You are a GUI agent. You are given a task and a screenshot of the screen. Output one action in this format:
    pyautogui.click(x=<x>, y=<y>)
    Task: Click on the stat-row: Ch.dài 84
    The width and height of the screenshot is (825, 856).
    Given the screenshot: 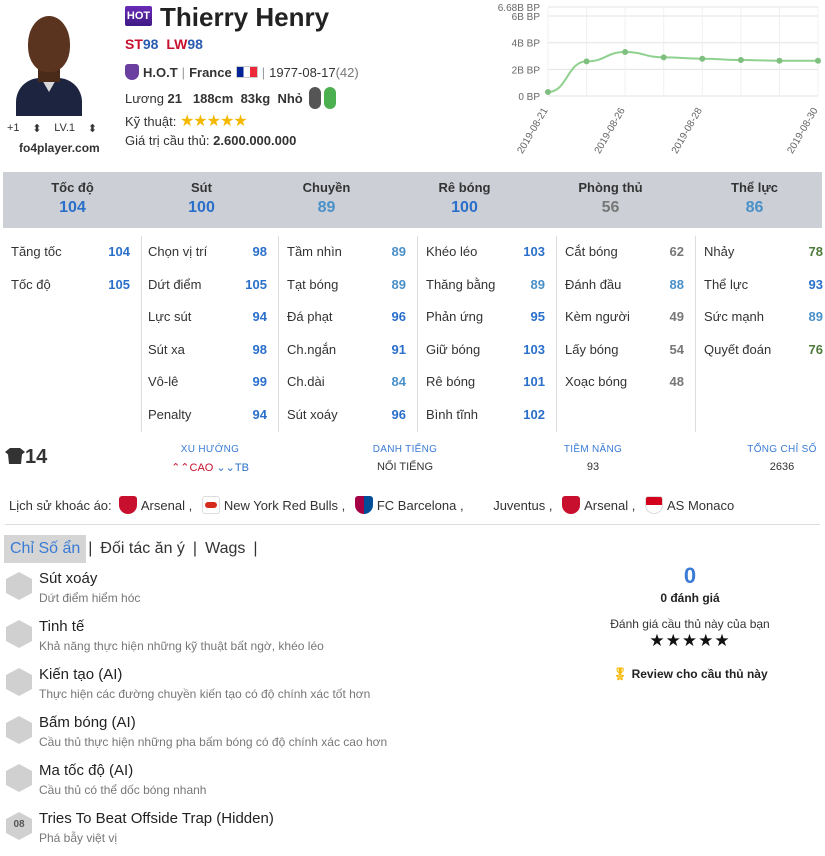 What is the action you would take?
    pyautogui.click(x=348, y=384)
    